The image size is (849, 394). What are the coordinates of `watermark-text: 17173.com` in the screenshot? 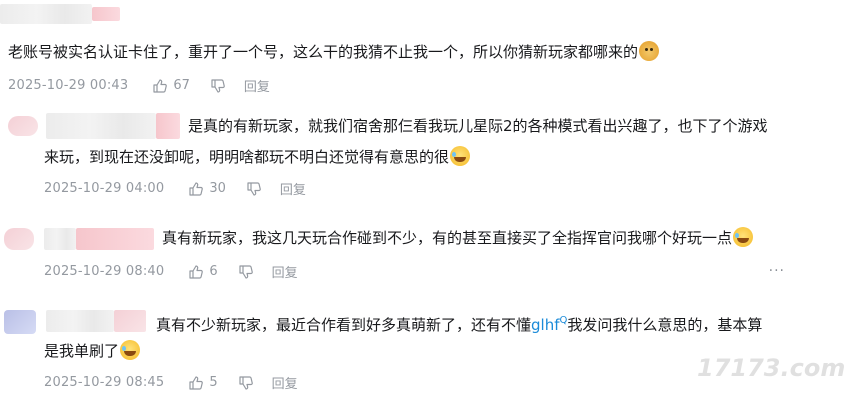 It's located at (771, 368).